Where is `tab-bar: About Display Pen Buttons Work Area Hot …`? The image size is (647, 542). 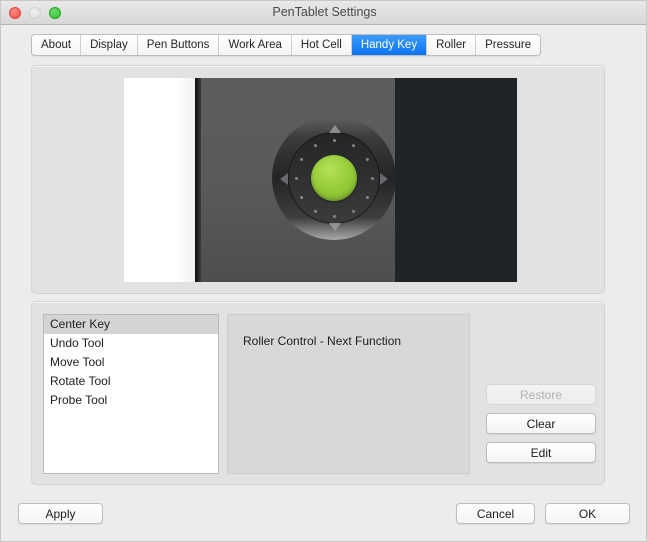 tab-bar: About Display Pen Buttons Work Area Hot … is located at coordinates (286, 45).